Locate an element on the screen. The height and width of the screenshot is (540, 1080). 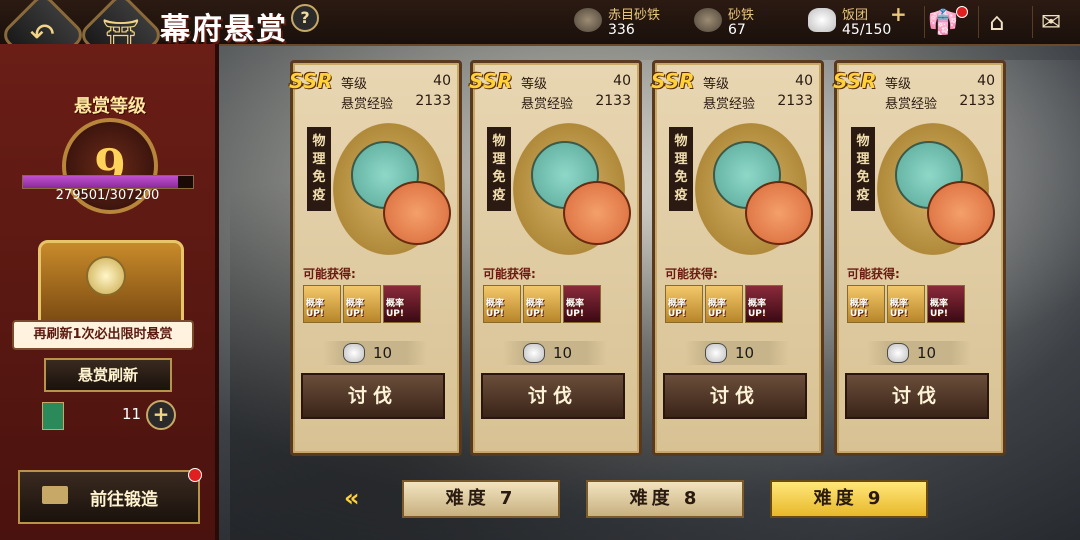
difficulty-8-button: 难度 8 is located at coordinates (665, 499).